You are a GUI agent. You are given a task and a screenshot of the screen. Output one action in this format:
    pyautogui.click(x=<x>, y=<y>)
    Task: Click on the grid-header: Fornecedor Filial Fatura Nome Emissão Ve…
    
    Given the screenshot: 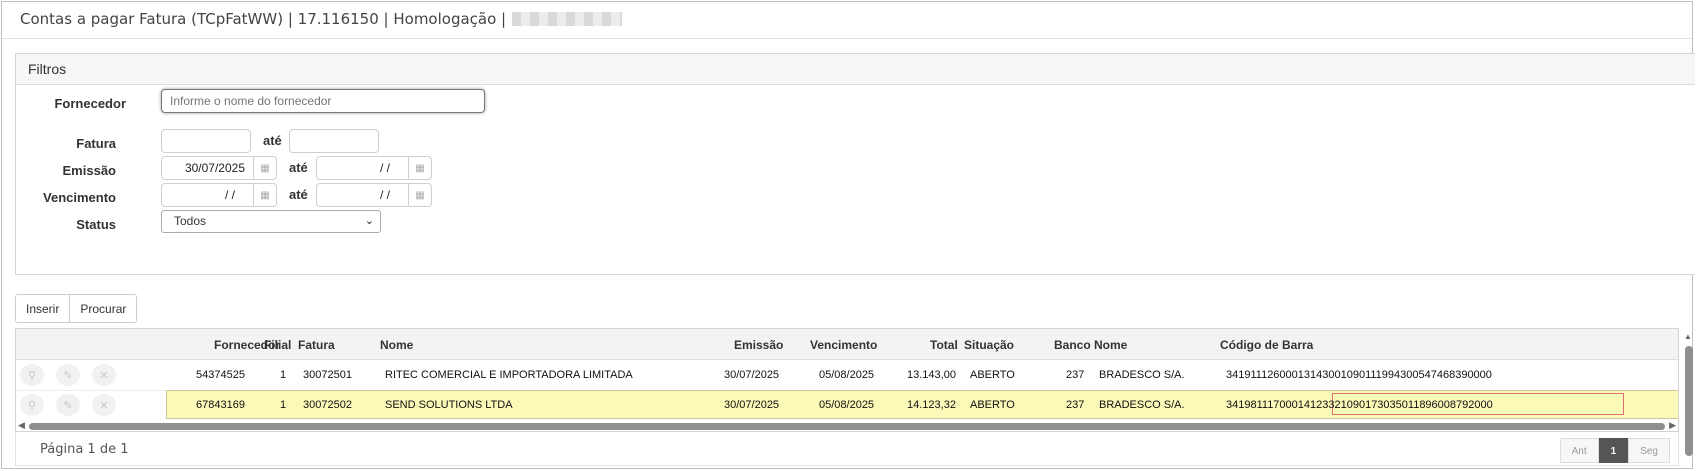 What is the action you would take?
    pyautogui.click(x=847, y=344)
    